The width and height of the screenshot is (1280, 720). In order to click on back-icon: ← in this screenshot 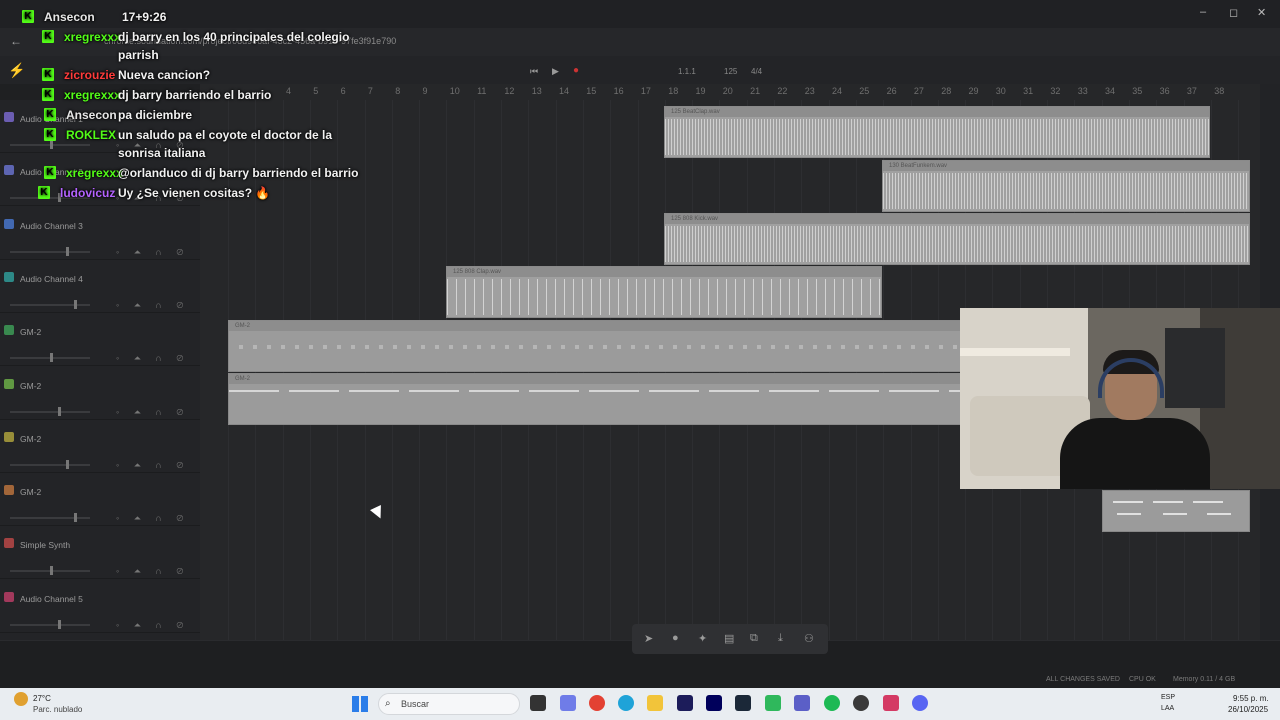, I will do `click(16, 41)`.